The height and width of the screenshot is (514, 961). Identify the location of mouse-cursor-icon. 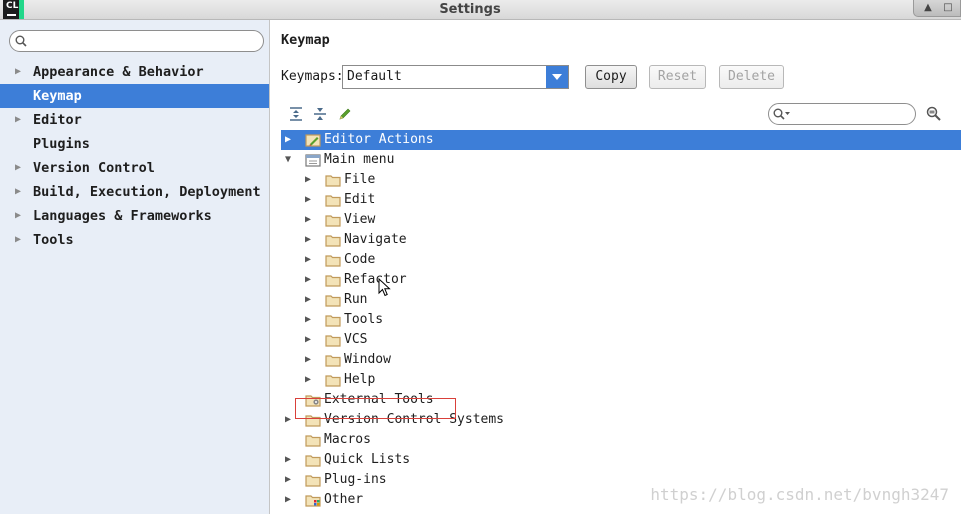
(384, 287).